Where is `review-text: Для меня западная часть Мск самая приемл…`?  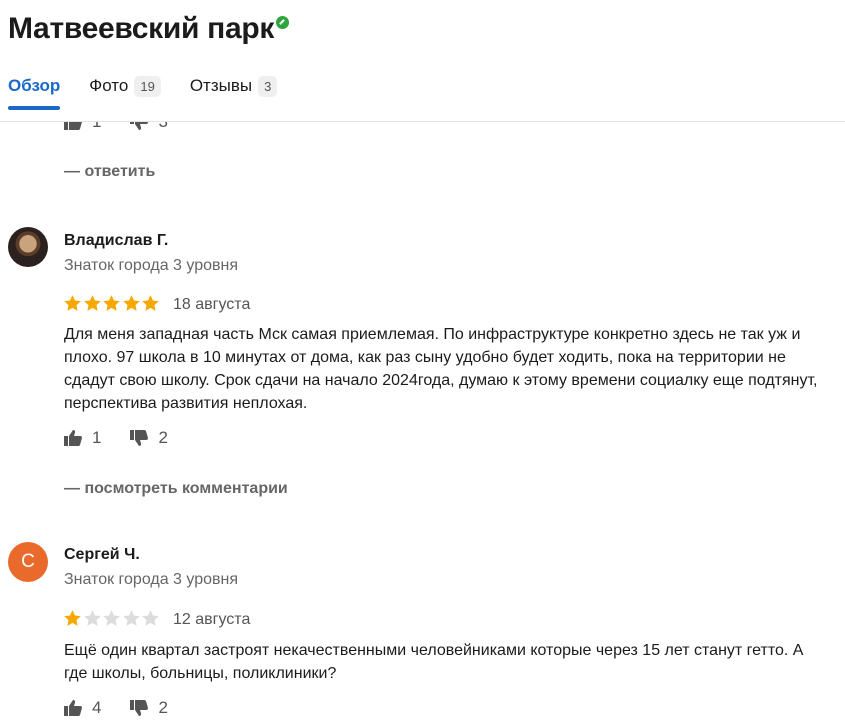 review-text: Для меня западная часть Мск самая приемл… is located at coordinates (441, 369).